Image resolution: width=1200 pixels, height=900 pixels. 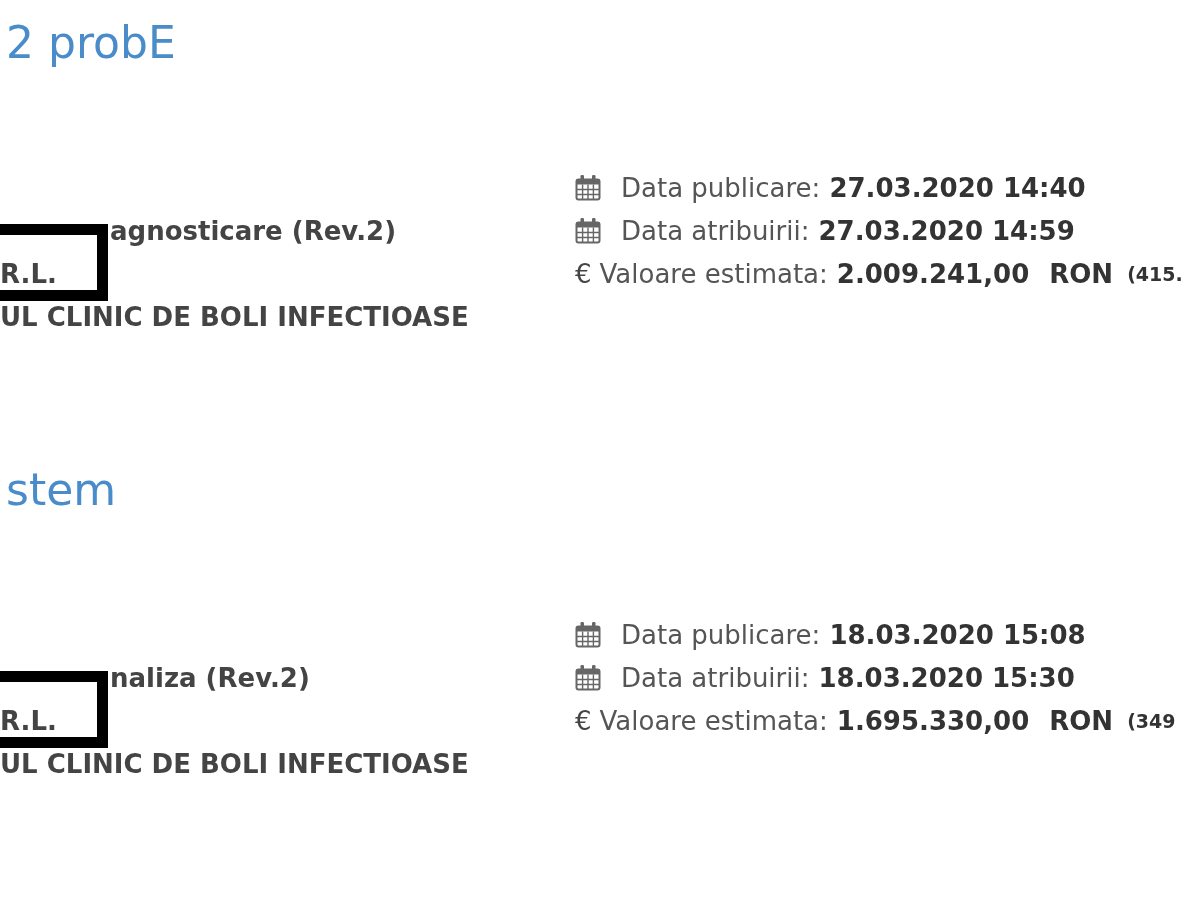 What do you see at coordinates (1151, 720) in the screenshot?
I see `converted-value: (349` at bounding box center [1151, 720].